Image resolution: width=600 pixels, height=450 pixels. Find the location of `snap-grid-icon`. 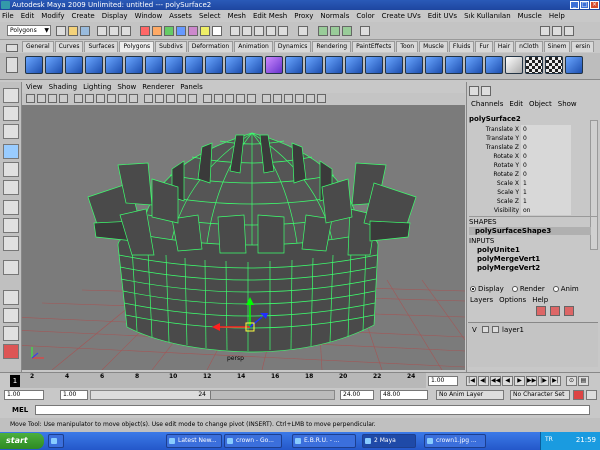

snap-grid-icon is located at coordinates (235, 31).